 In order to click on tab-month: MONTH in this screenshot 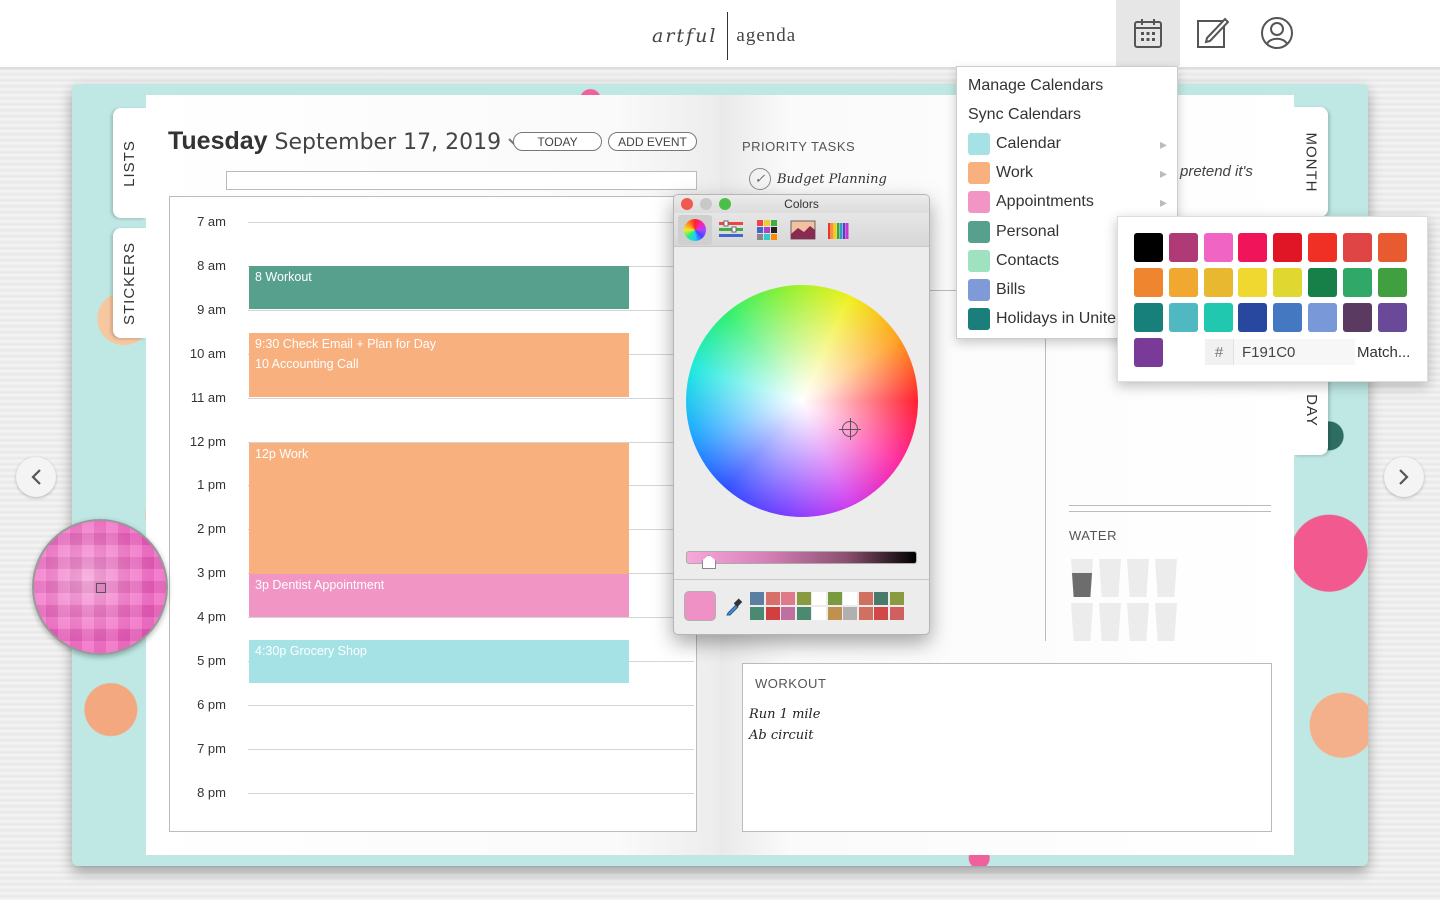, I will do `click(1311, 162)`.